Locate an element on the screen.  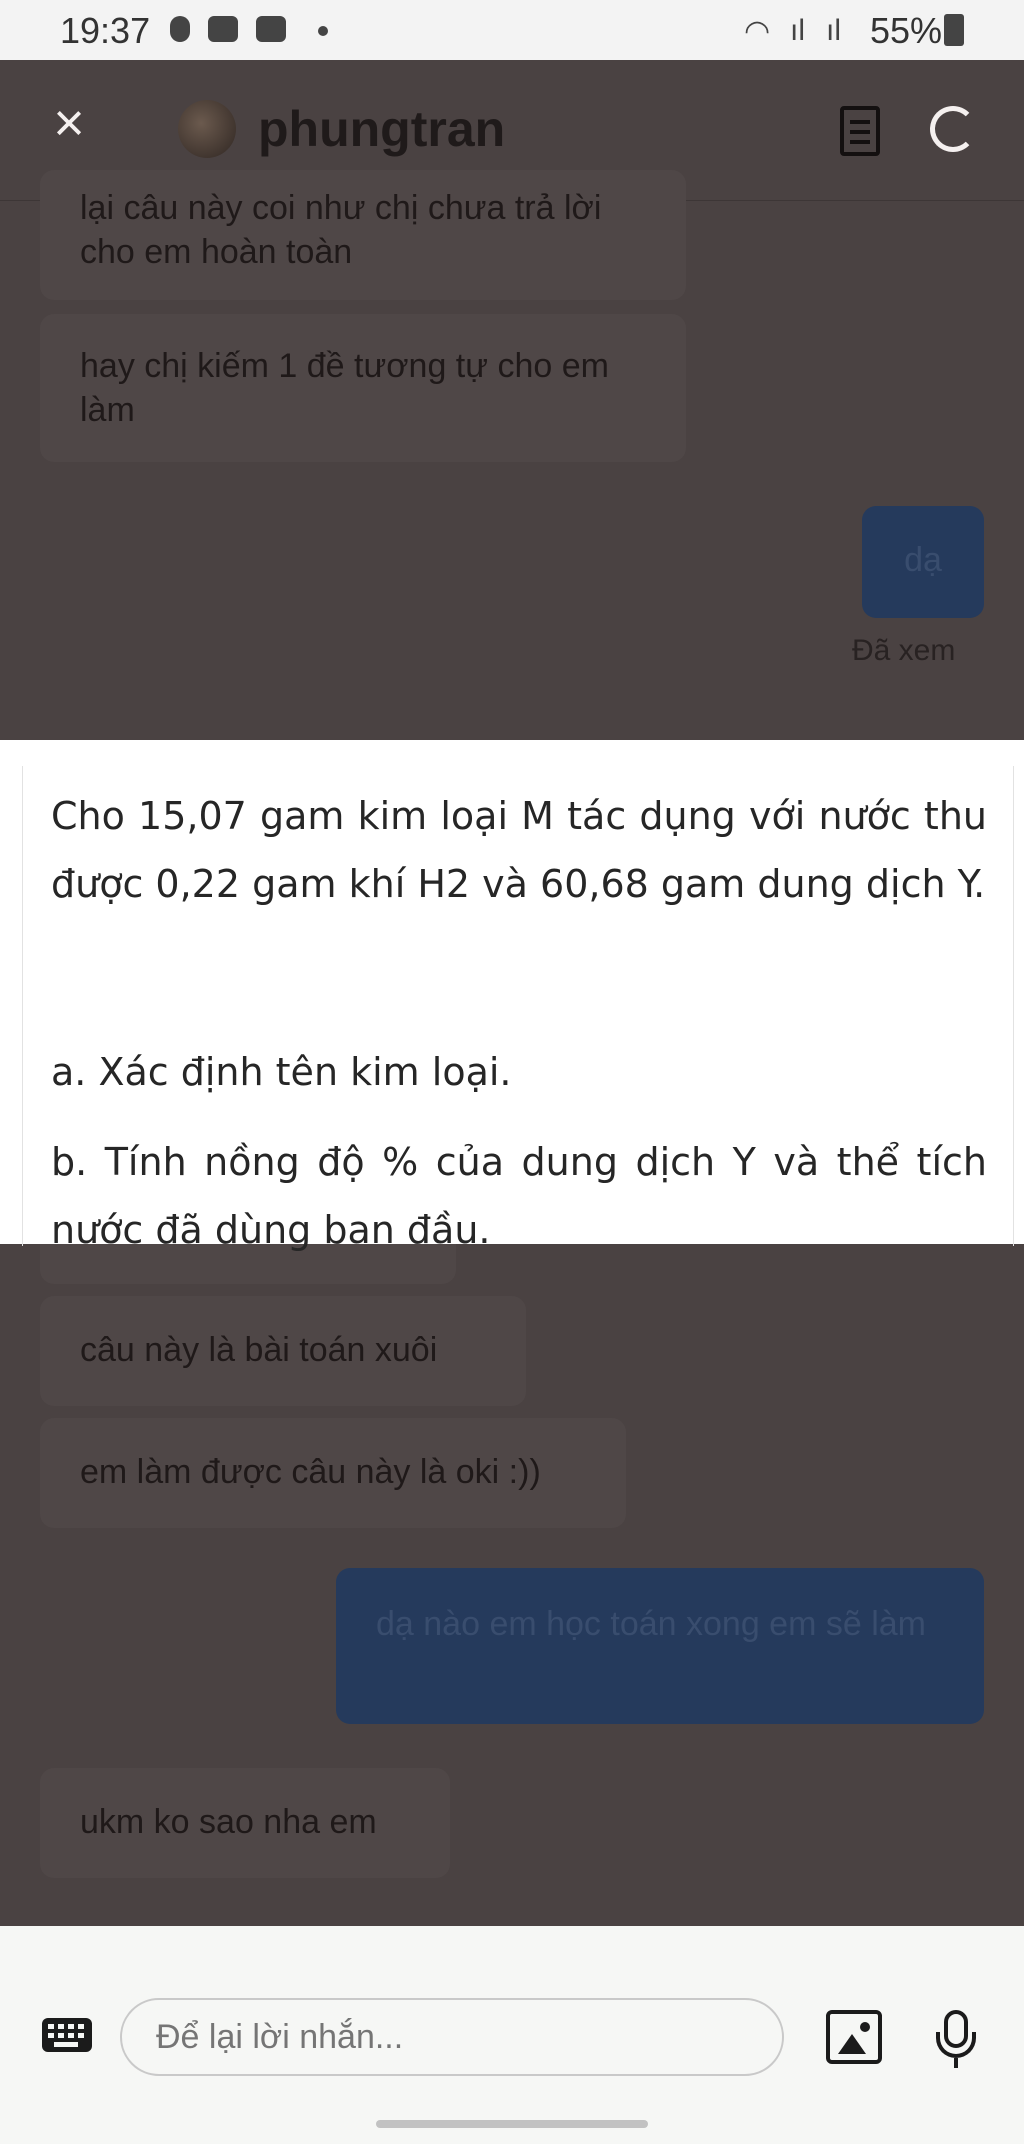
battery-icon is located at coordinates (954, 30).